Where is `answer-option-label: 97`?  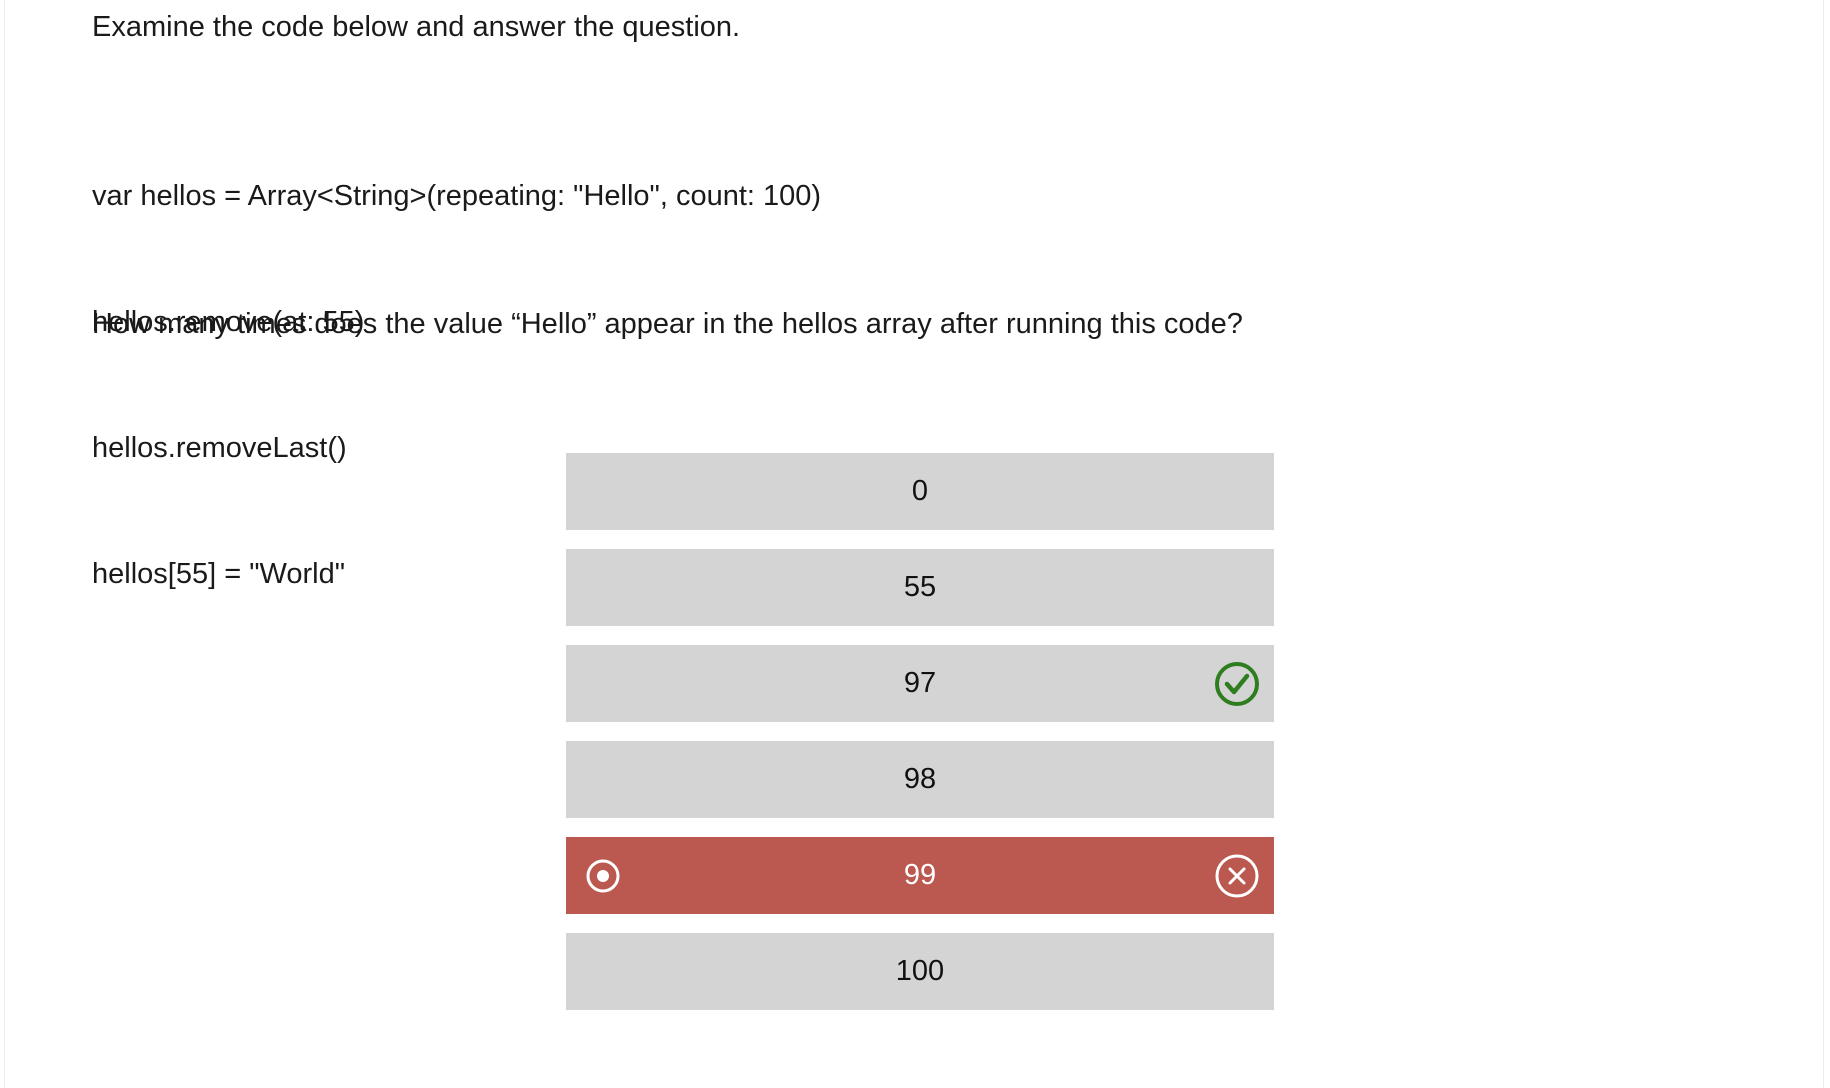
answer-option-label: 97 is located at coordinates (920, 683).